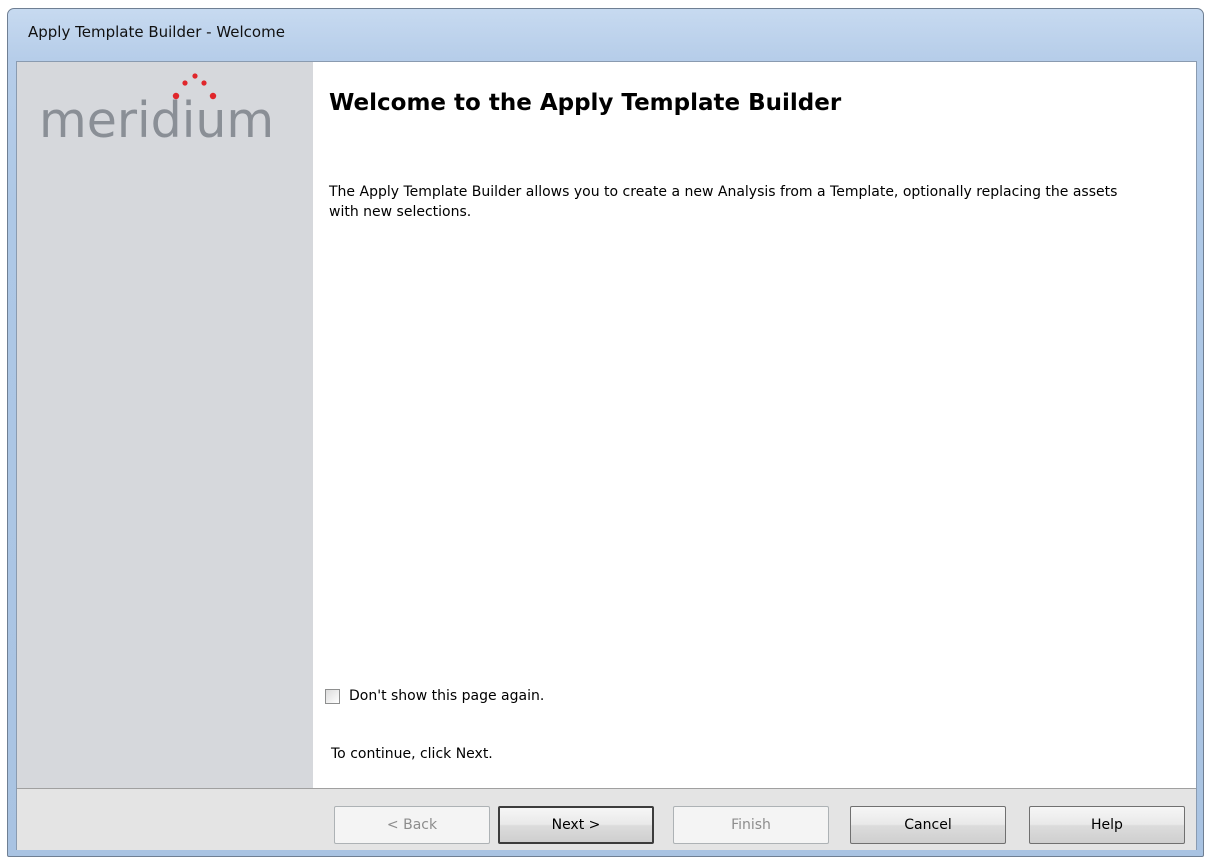 The image size is (1210, 863). What do you see at coordinates (412, 825) in the screenshot?
I see `back-button: < Back` at bounding box center [412, 825].